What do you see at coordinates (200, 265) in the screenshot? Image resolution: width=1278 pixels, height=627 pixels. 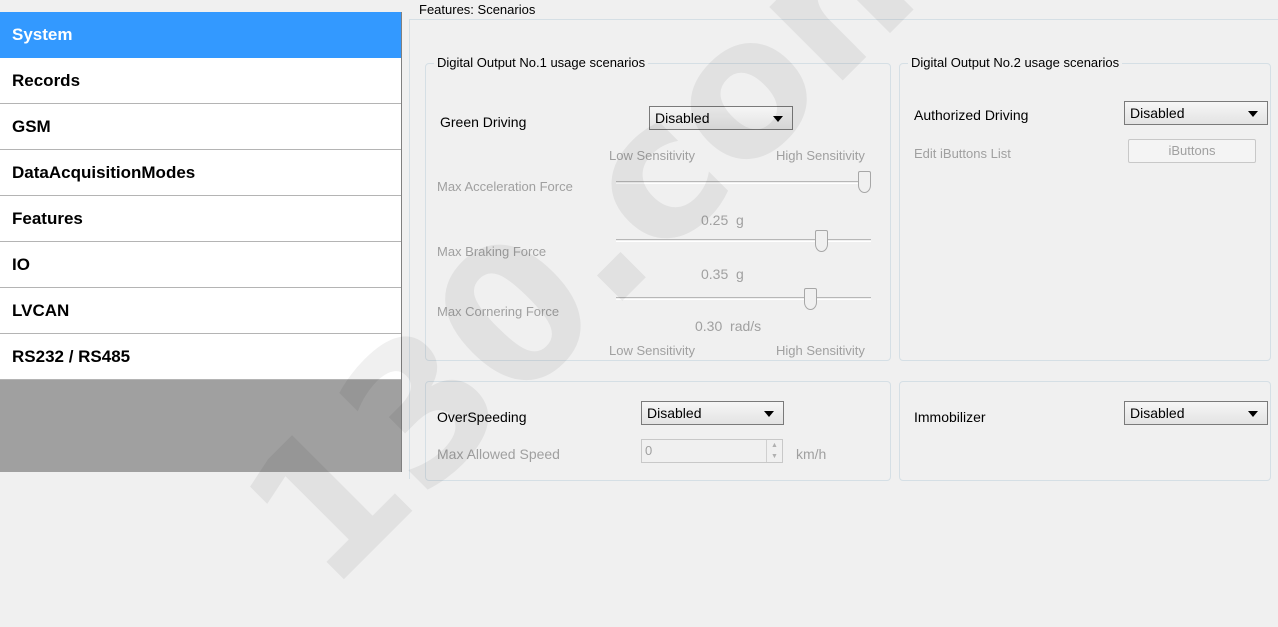 I see `sidebar-item-io: IO` at bounding box center [200, 265].